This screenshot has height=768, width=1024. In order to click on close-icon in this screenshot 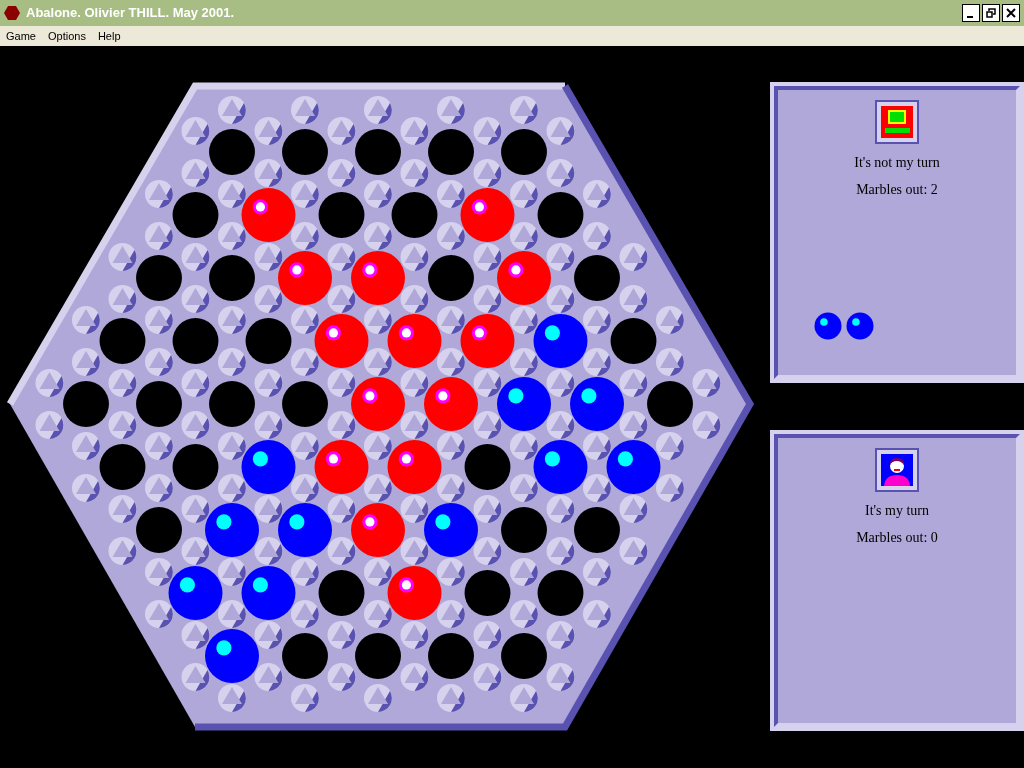, I will do `click(1011, 13)`.